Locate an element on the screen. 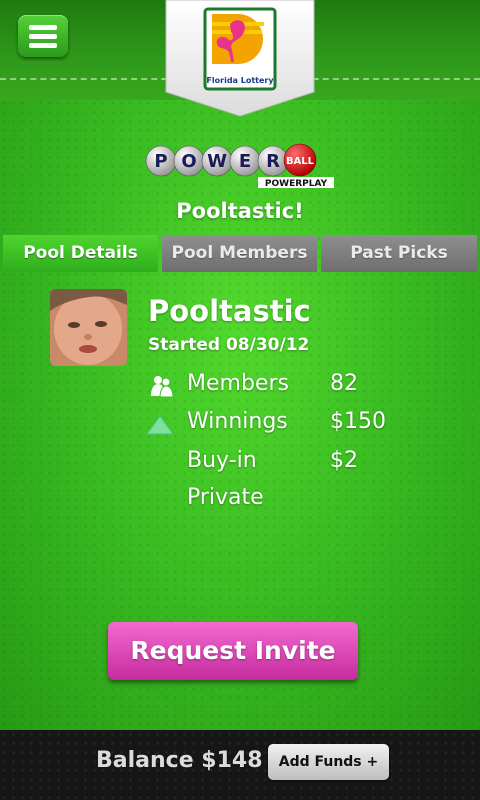 Image resolution: width=480 pixels, height=800 pixels. stat-winnings-label: Winnings is located at coordinates (237, 421).